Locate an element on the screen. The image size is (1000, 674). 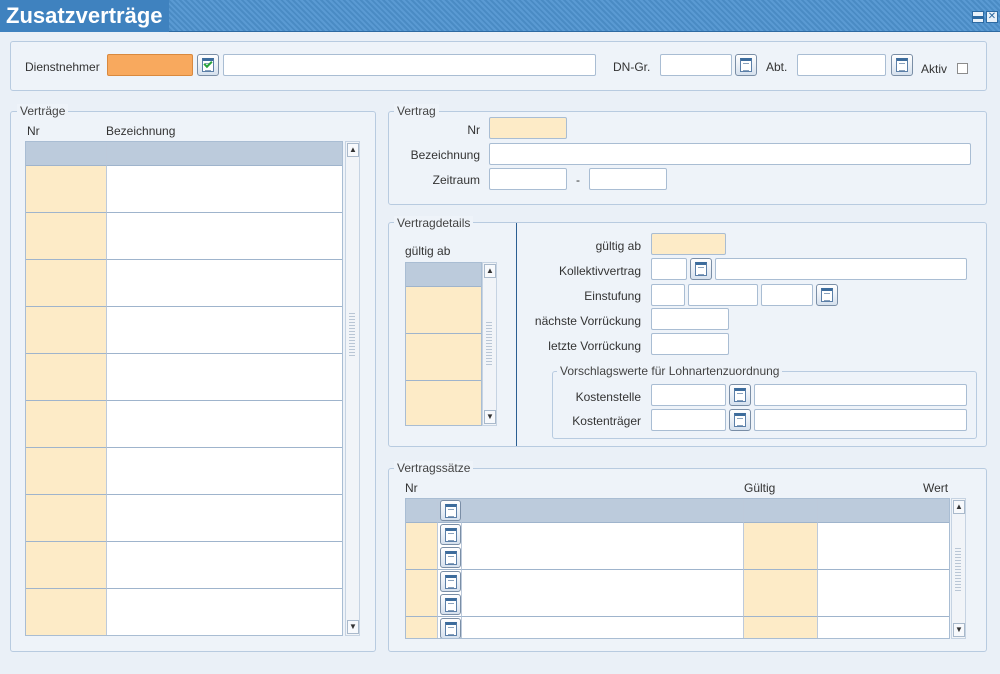
naechste-vorrueckung-field is located at coordinates (690, 319).